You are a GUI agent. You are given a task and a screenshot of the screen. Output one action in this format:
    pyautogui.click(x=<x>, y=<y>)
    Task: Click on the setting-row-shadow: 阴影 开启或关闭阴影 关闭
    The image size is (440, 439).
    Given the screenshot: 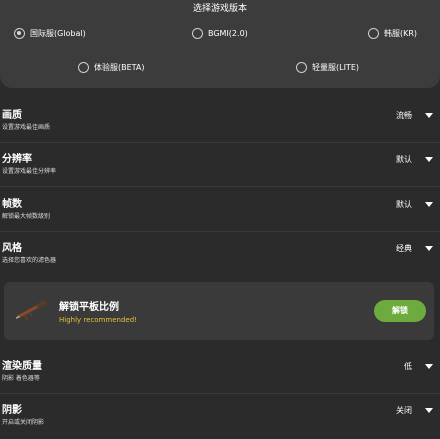 What is the action you would take?
    pyautogui.click(x=220, y=420)
    